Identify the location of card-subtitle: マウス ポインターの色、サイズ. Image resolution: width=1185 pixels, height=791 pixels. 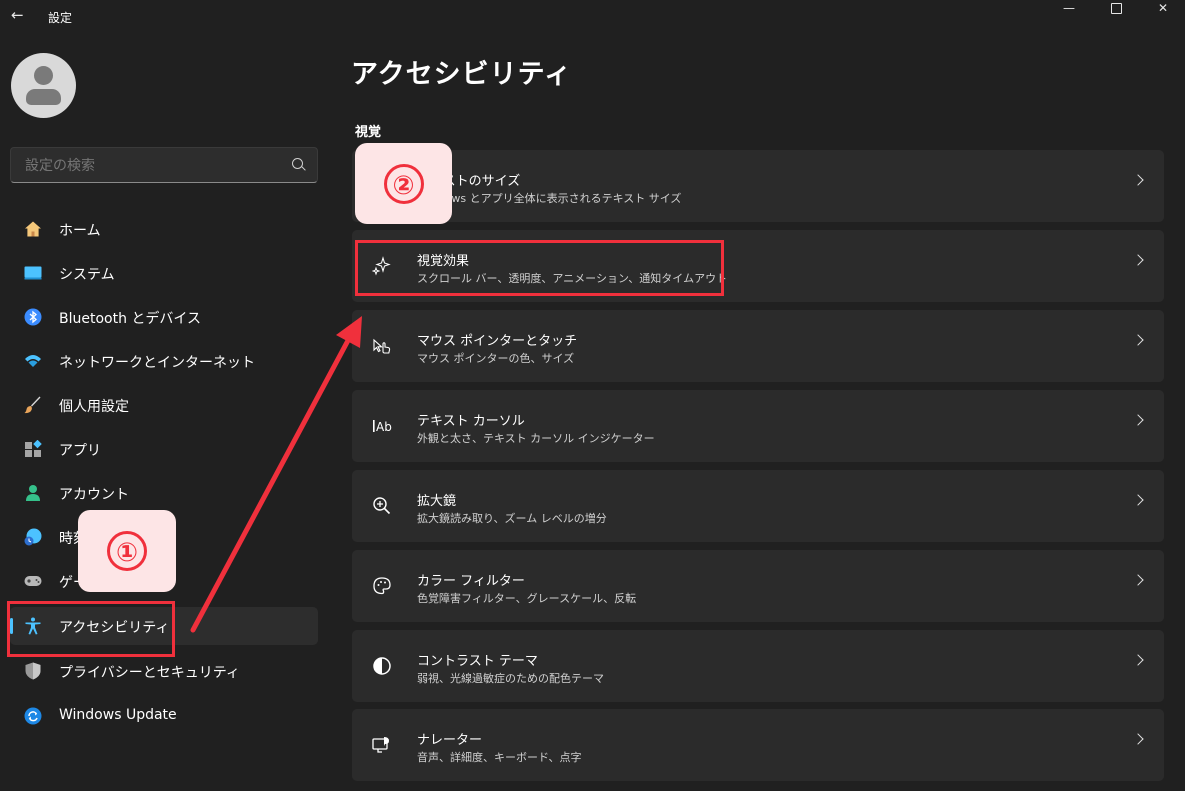
(496, 358).